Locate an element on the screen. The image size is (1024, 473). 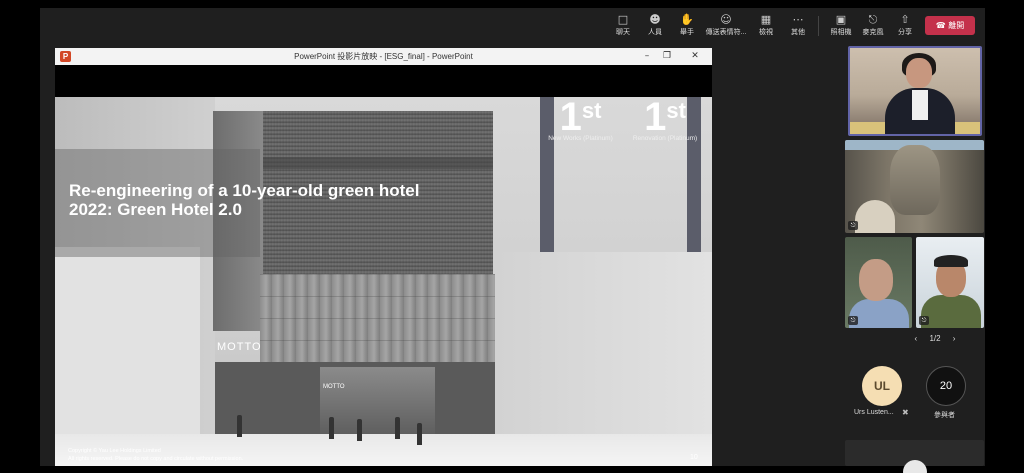
share-icon: ⇧ is located at coordinates (905, 19).